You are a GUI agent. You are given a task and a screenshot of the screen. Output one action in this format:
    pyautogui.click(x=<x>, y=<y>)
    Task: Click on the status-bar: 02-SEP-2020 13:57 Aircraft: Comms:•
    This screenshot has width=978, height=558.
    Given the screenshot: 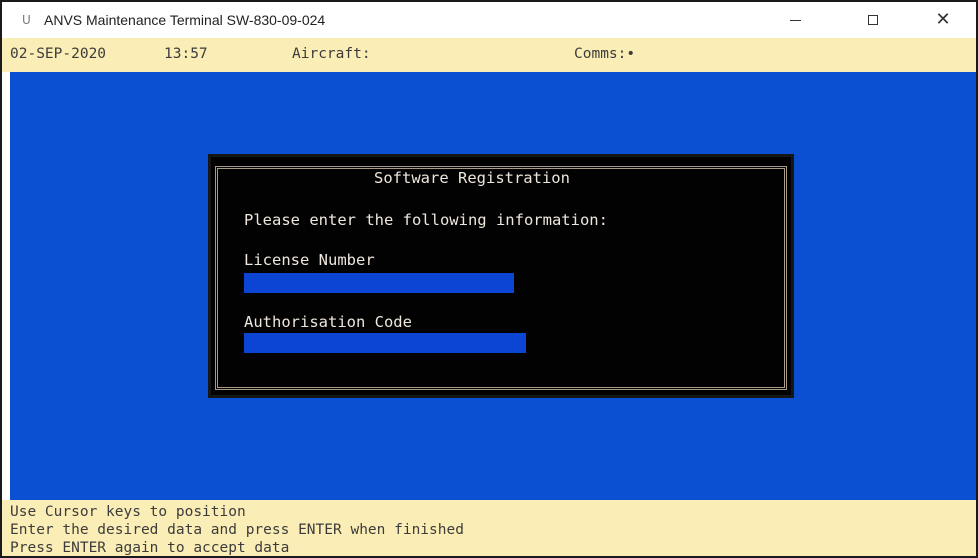 What is the action you would take?
    pyautogui.click(x=489, y=55)
    